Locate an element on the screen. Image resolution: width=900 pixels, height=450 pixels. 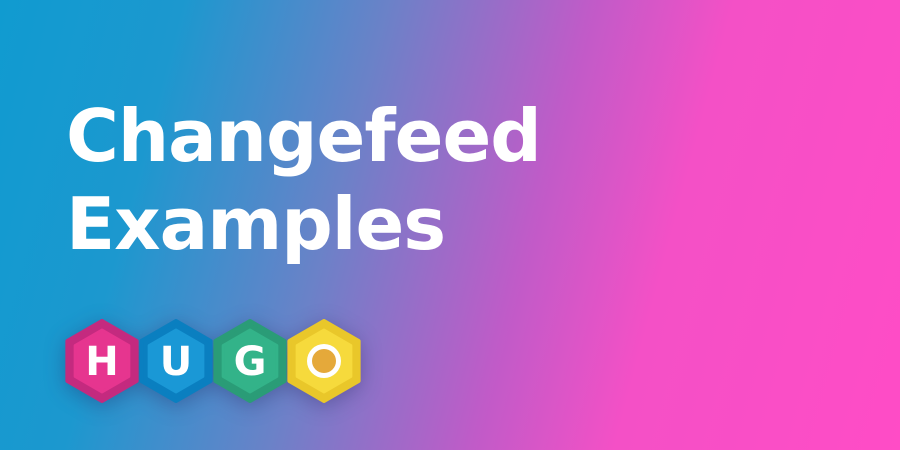
hugo-hexagon-u: U is located at coordinates (176, 361).